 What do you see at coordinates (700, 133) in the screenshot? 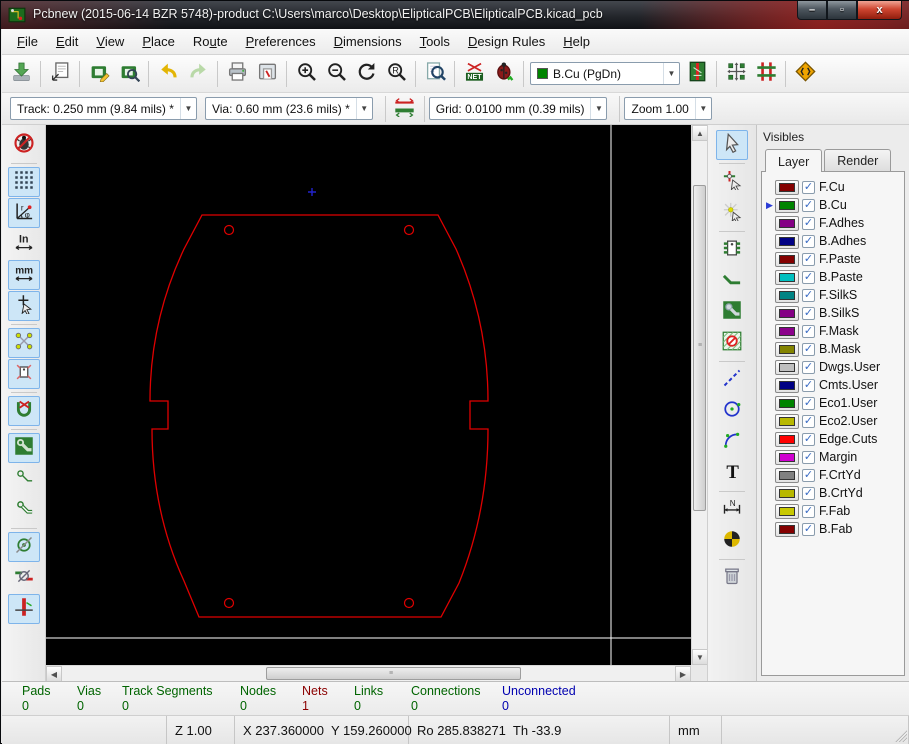
I see `scroll-up-arrow: ▲` at bounding box center [700, 133].